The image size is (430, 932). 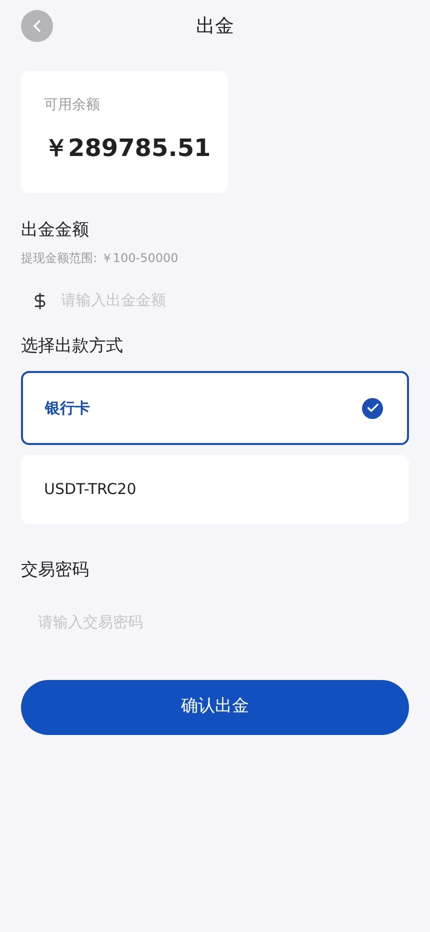 I want to click on payment-option: USDT-TRC20, so click(x=215, y=489).